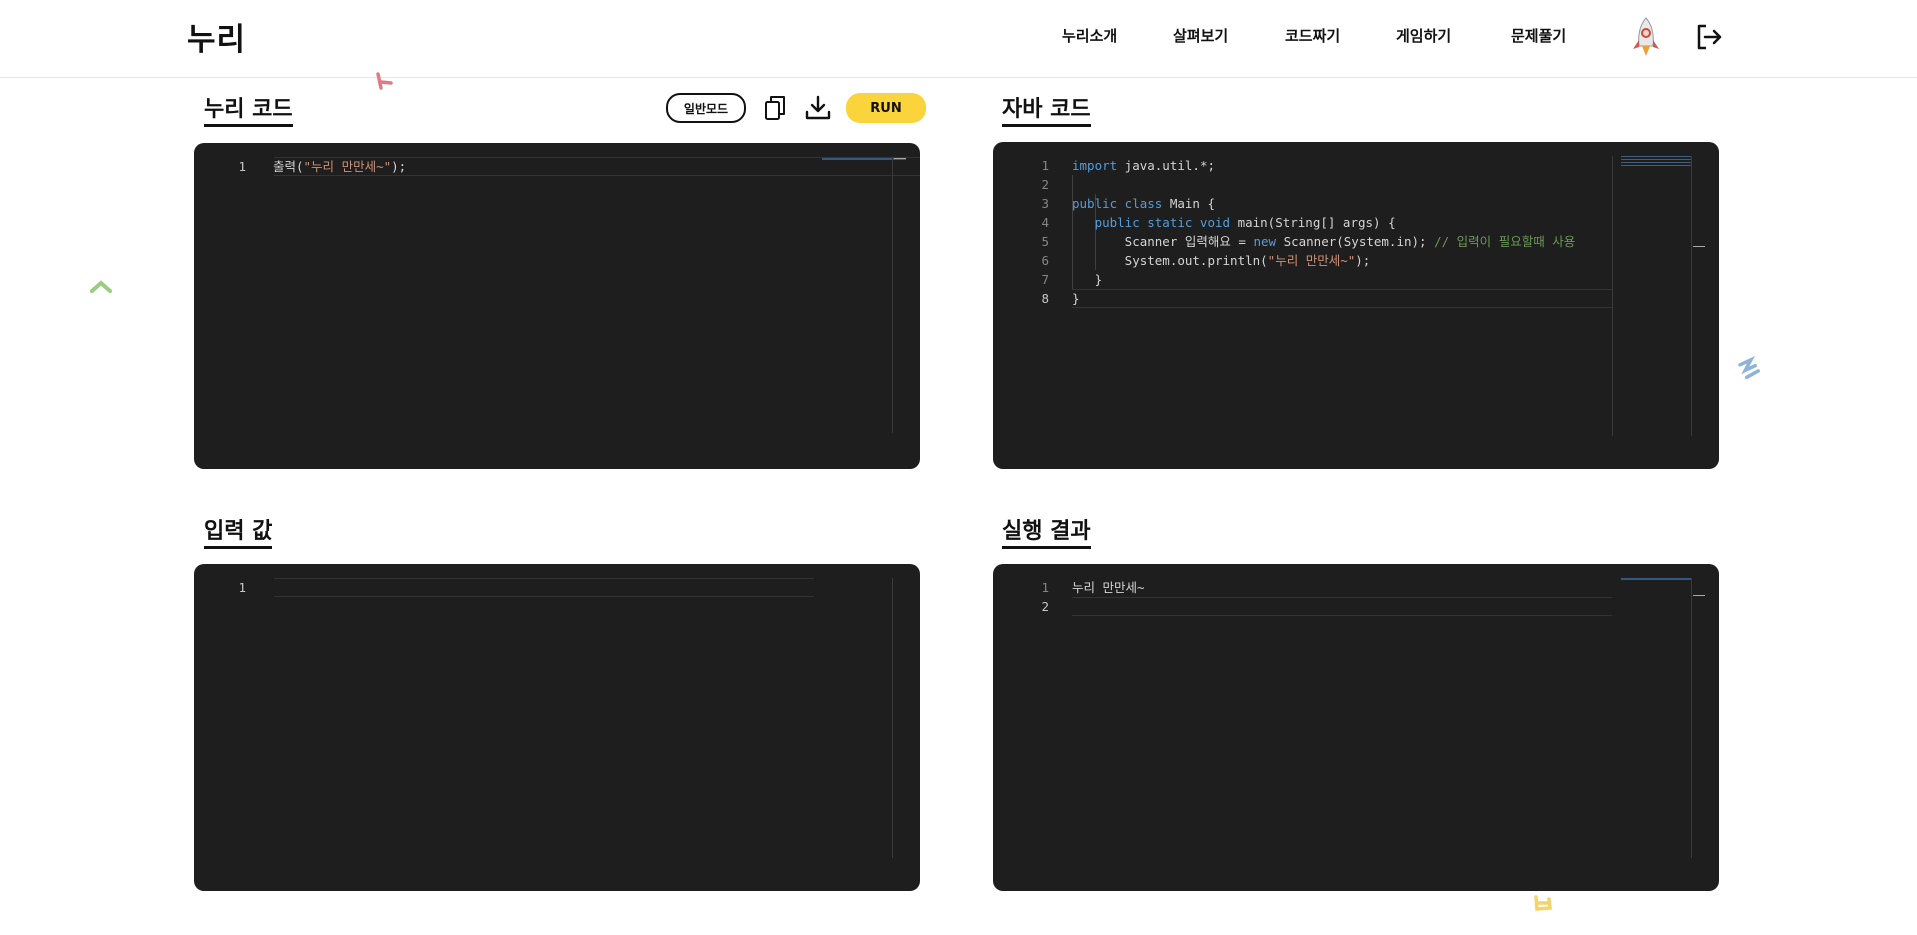  I want to click on nuri-code-title: 누리 코드, so click(248, 111).